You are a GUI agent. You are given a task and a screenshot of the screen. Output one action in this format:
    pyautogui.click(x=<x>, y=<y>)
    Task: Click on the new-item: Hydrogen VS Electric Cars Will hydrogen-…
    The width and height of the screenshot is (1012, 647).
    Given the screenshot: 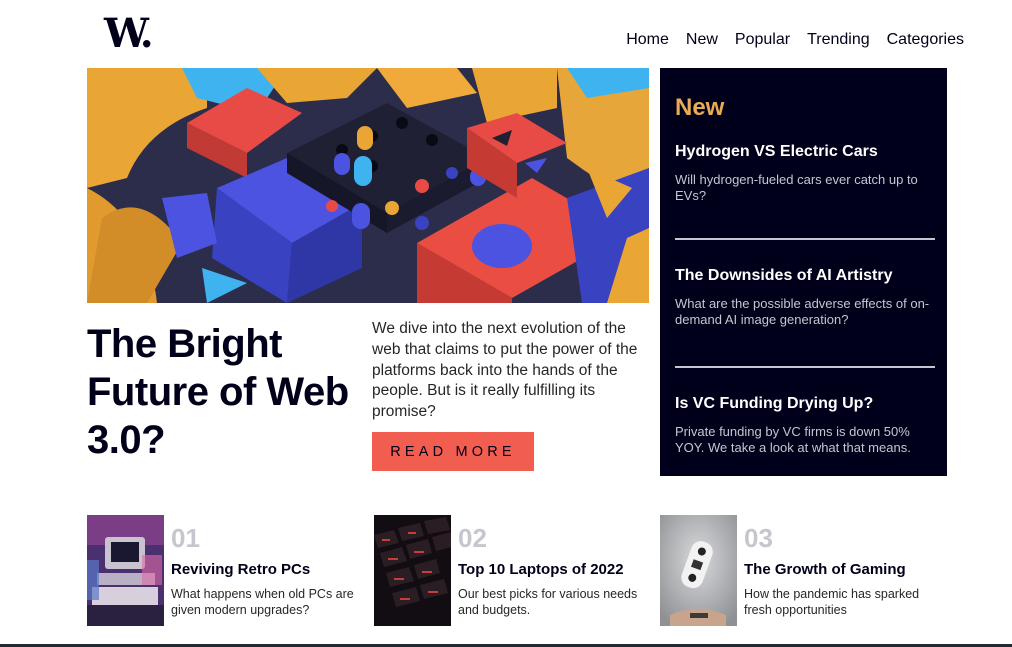 What is the action you would take?
    pyautogui.click(x=805, y=190)
    